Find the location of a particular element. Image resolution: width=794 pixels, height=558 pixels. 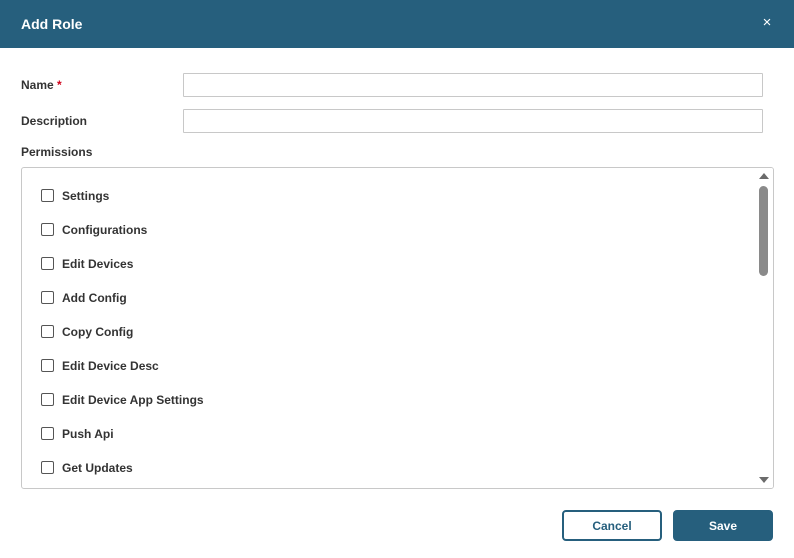

permission-item: Get Updates is located at coordinates (87, 467).